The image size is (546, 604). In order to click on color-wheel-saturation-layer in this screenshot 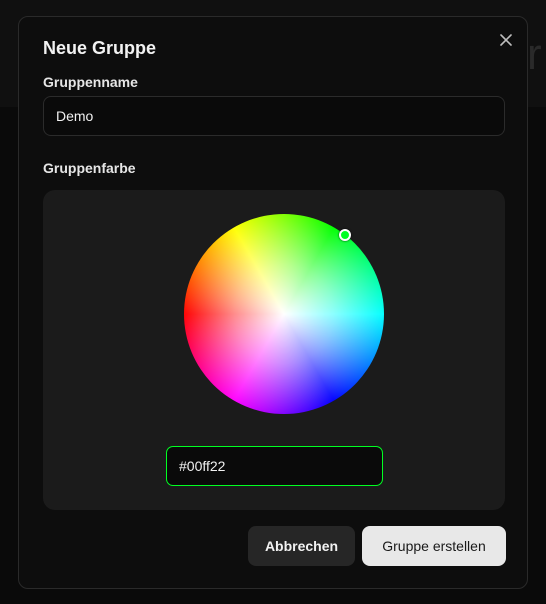, I will do `click(284, 314)`.